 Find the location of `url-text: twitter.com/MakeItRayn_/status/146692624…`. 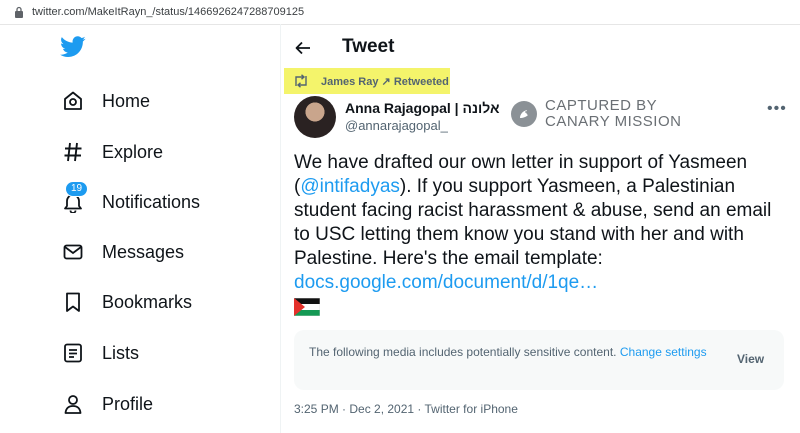

url-text: twitter.com/MakeItRayn_/status/146692624… is located at coordinates (168, 12).